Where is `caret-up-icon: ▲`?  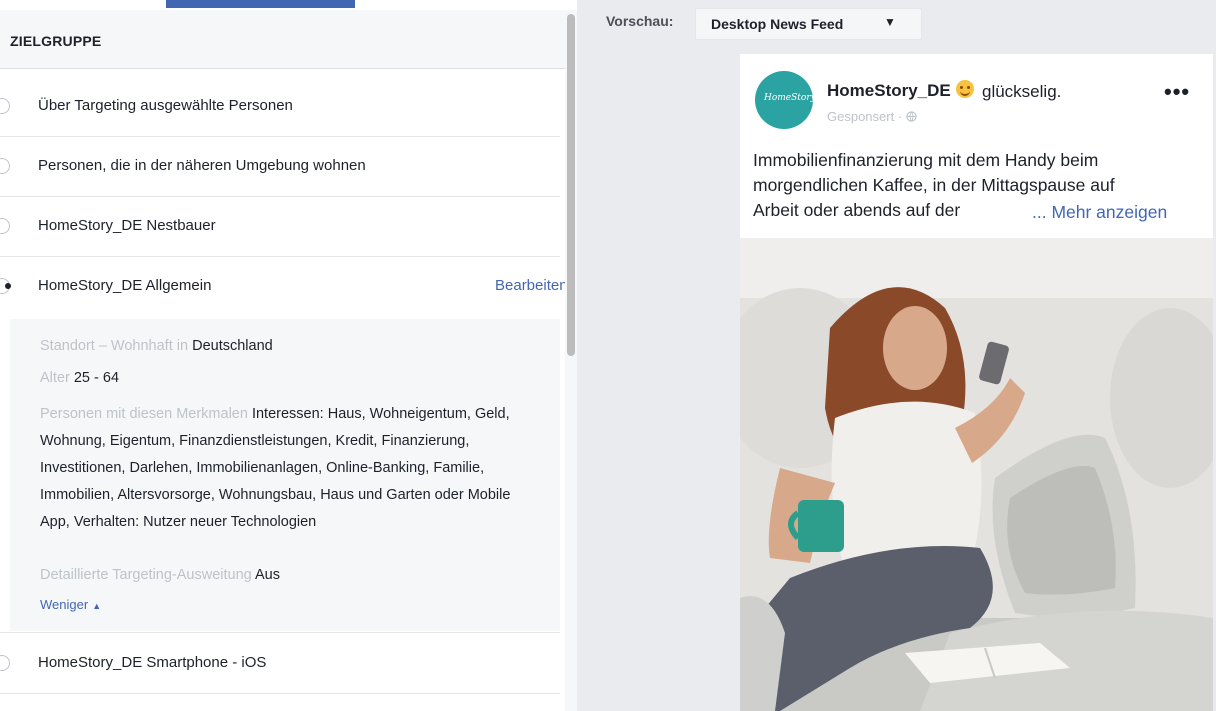
caret-up-icon: ▲ is located at coordinates (97, 606).